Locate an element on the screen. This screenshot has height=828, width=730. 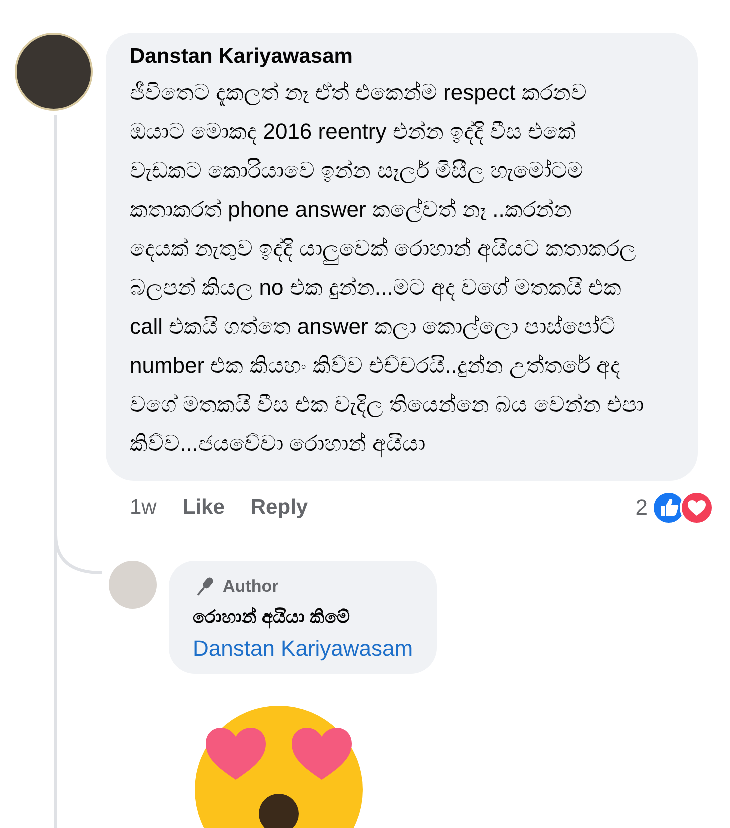
author-name: Danstan Kariyawasam is located at coordinates (403, 57).